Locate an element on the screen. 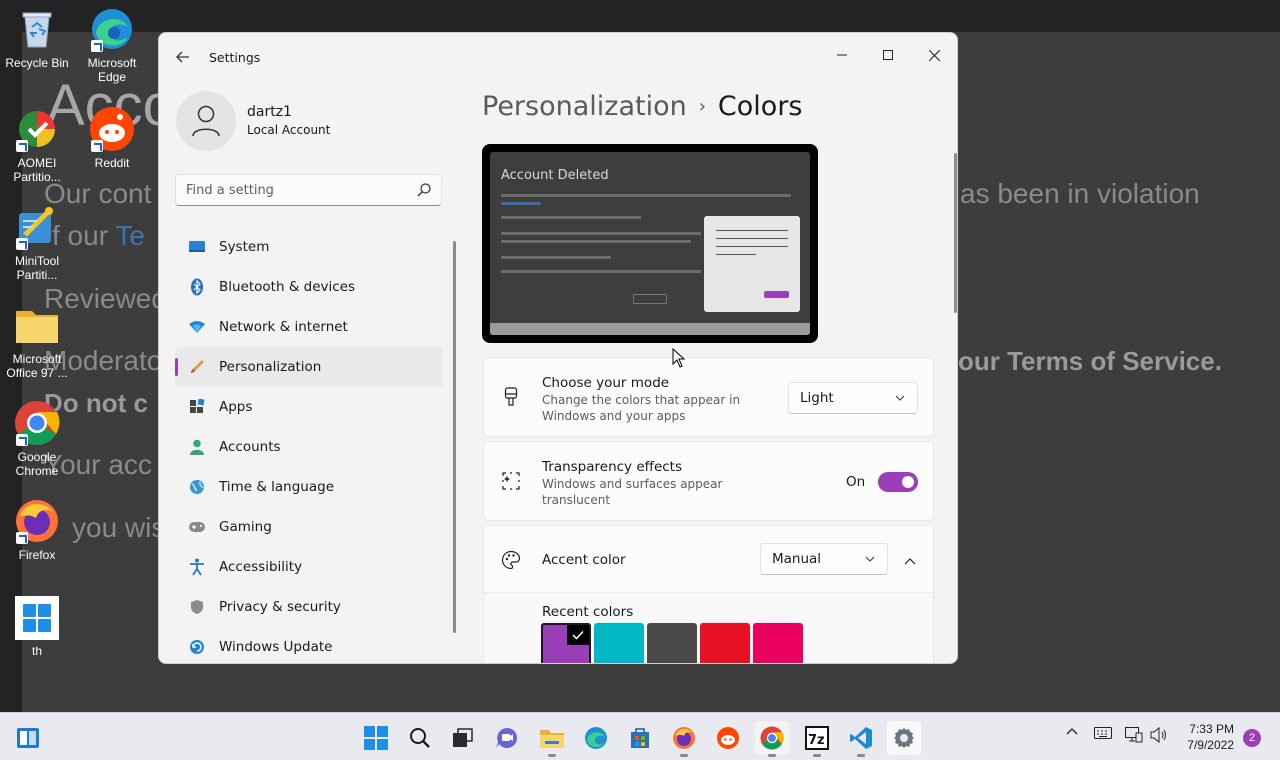  sidebar-item-system: System is located at coordinates (309, 247).